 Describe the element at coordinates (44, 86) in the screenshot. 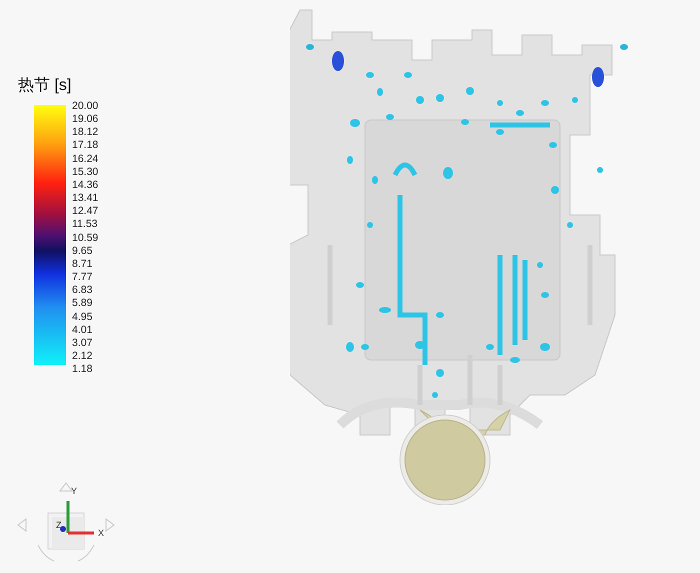

I see `legend-title: 热节 [s]` at that location.